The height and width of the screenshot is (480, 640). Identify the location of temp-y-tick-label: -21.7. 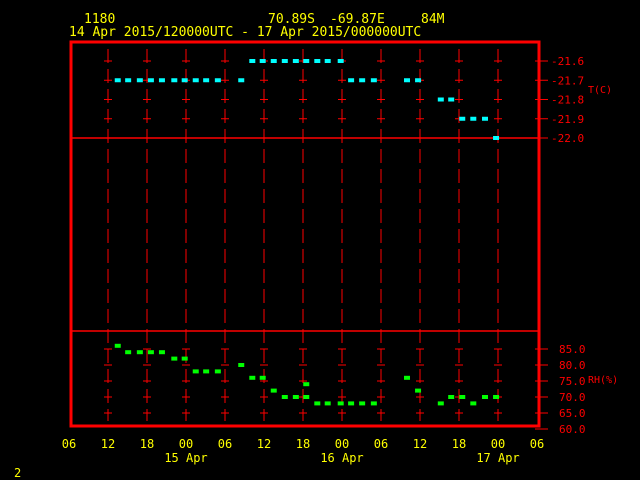
(567, 80).